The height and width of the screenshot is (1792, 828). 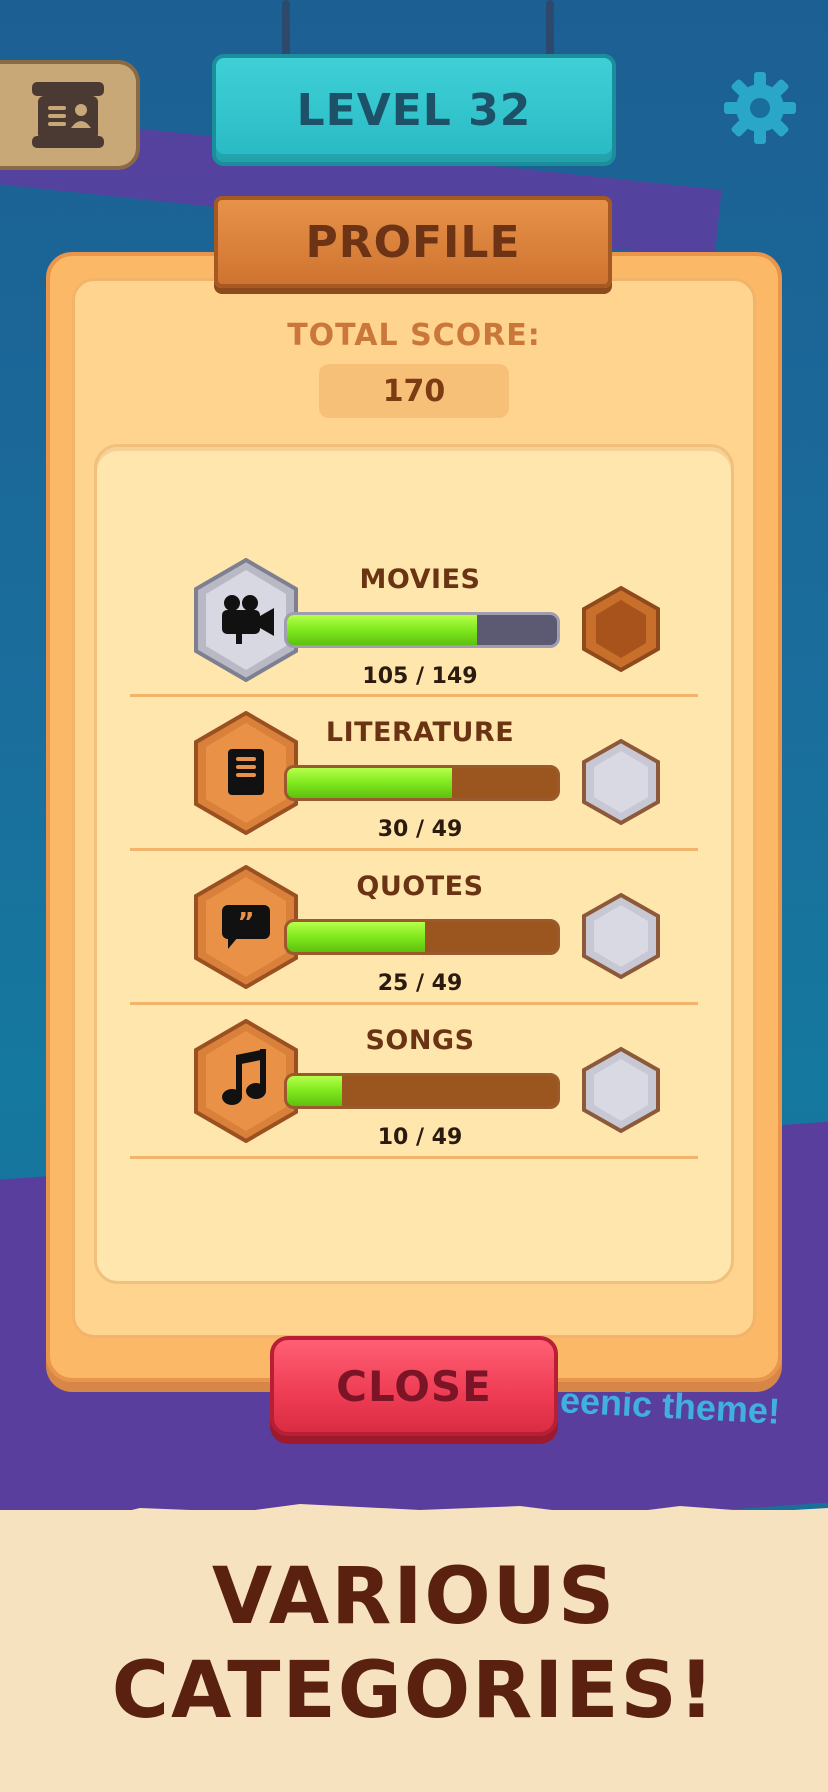 What do you see at coordinates (420, 886) in the screenshot?
I see `category-name: QUOTES` at bounding box center [420, 886].